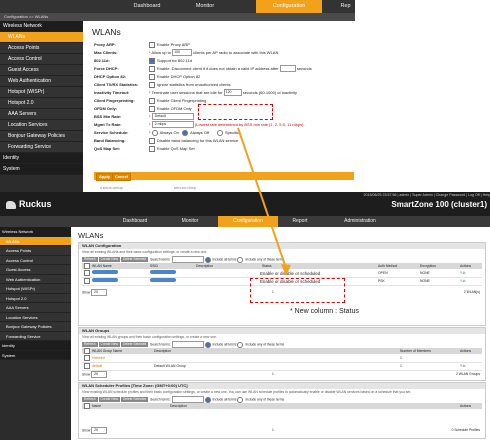 Image resolution: width=490 pixels, height=440 pixels. I want to click on group-name-link: default, so click(97, 366).